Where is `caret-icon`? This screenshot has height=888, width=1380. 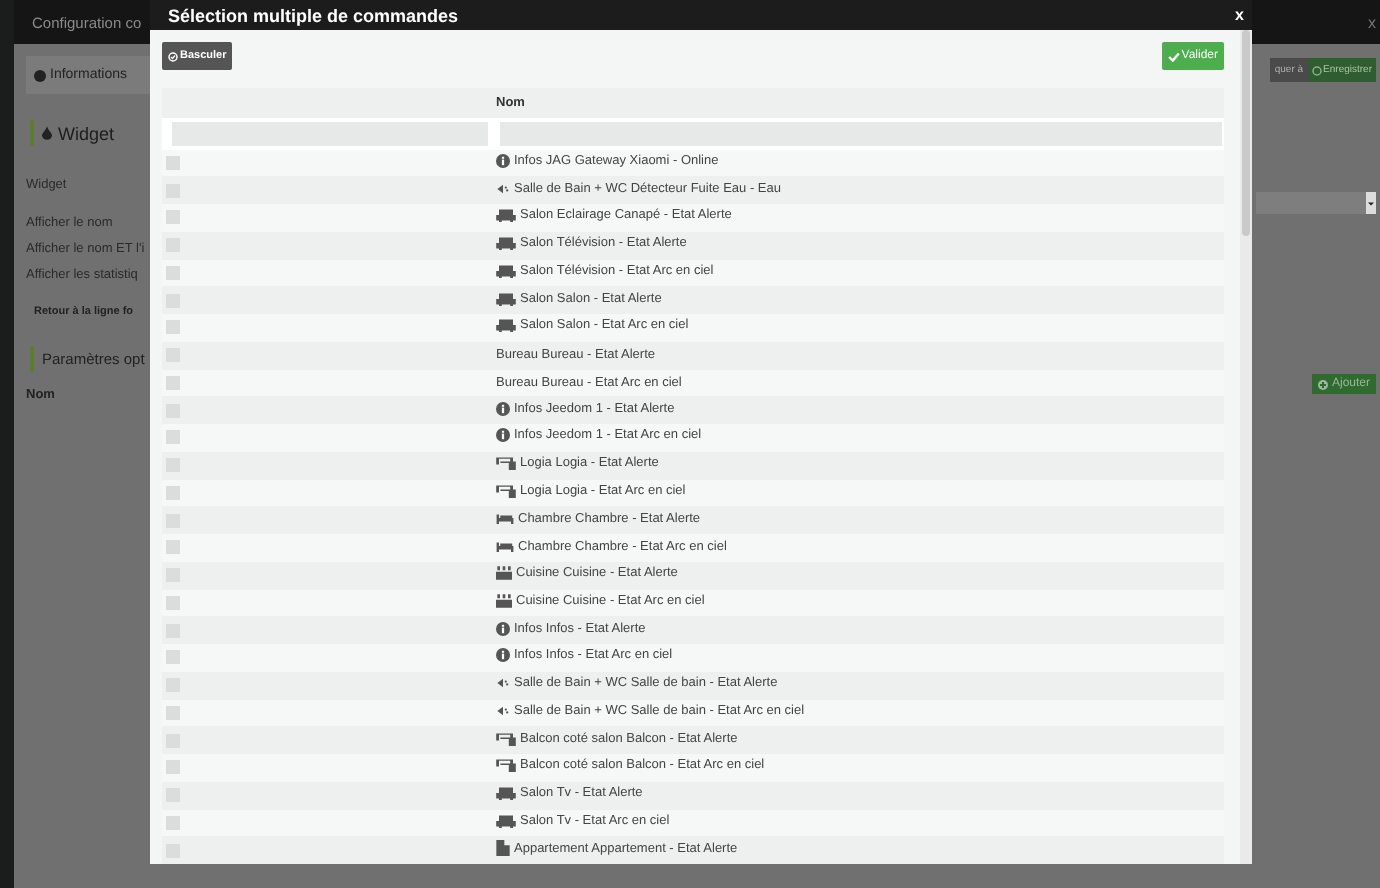
caret-icon is located at coordinates (1371, 203).